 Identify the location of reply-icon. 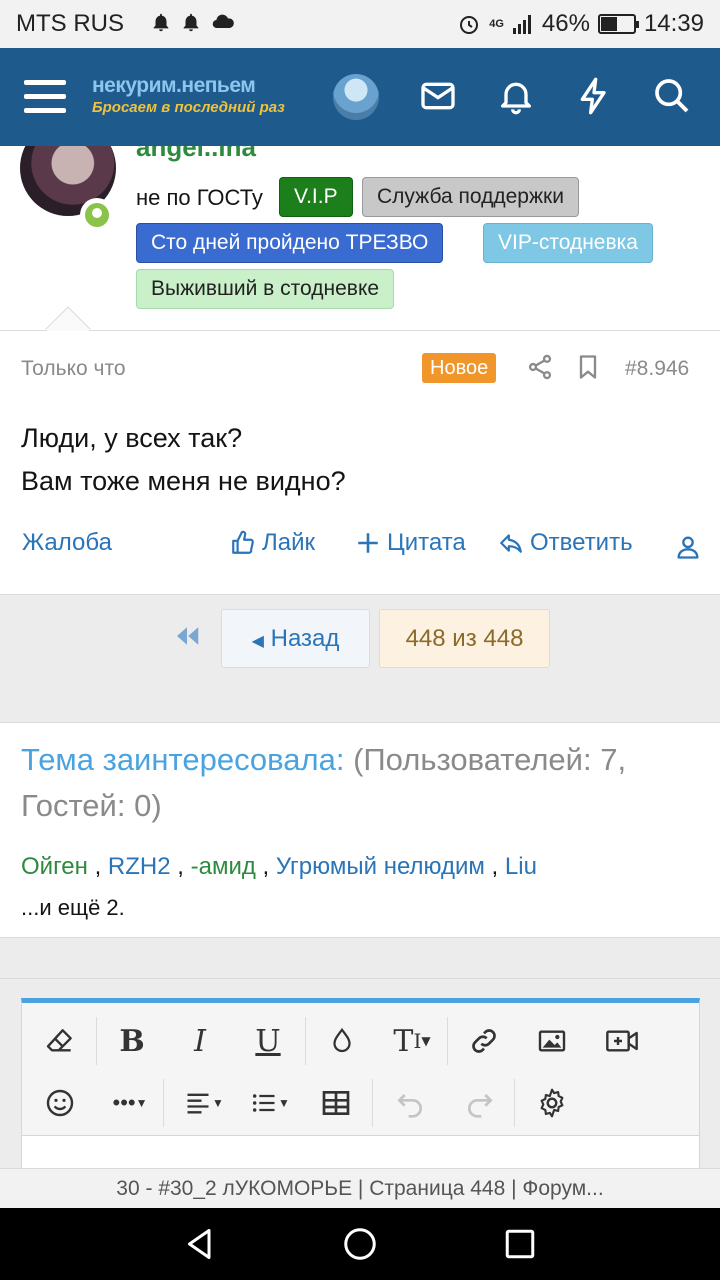
(511, 543).